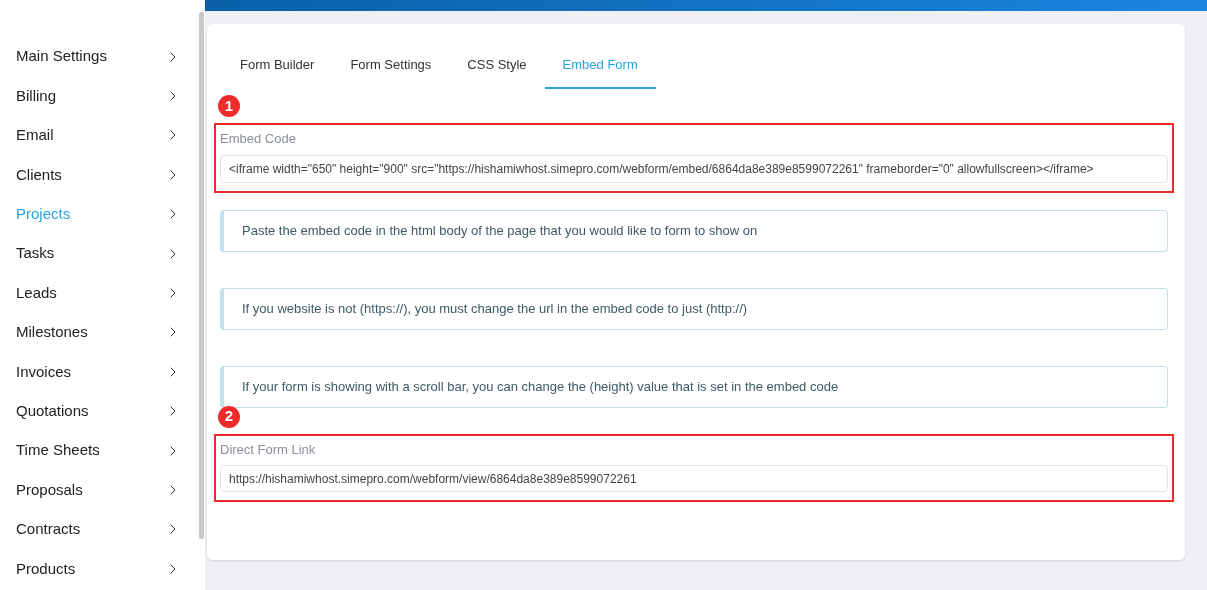  Describe the element at coordinates (694, 168) in the screenshot. I see `embed-code-field: <iframe width="650" height="900" src="https://hishamiwhost.simepro.com/webform/embed/6864da8e389e8599072261" frameborder="0" allowfullscreen></iframe>` at that location.